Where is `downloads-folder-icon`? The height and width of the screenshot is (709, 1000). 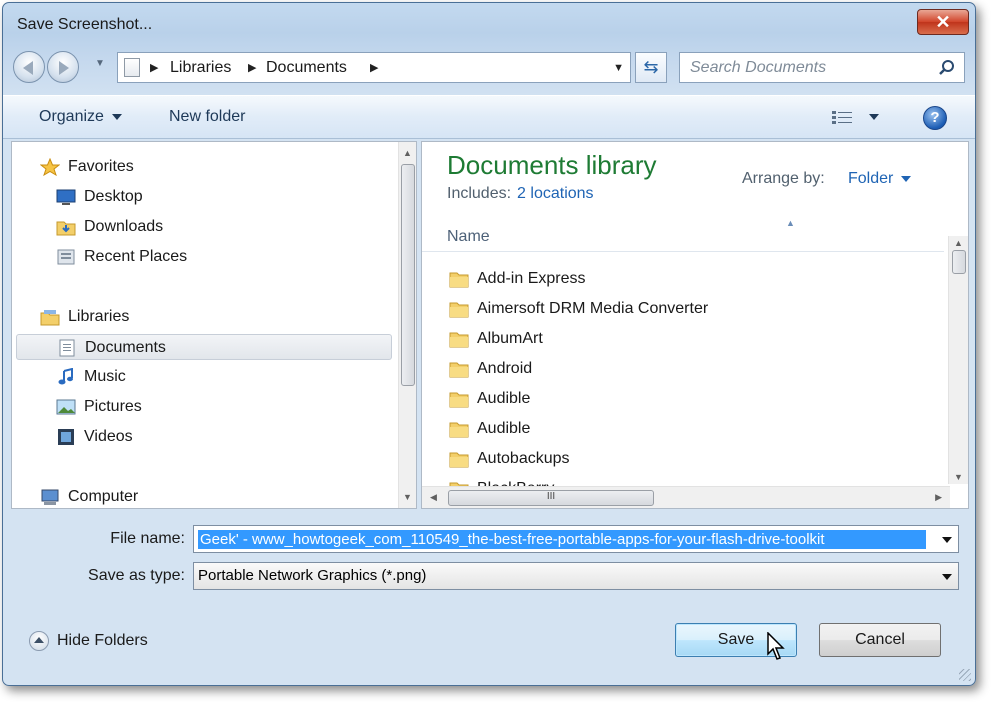 downloads-folder-icon is located at coordinates (66, 228).